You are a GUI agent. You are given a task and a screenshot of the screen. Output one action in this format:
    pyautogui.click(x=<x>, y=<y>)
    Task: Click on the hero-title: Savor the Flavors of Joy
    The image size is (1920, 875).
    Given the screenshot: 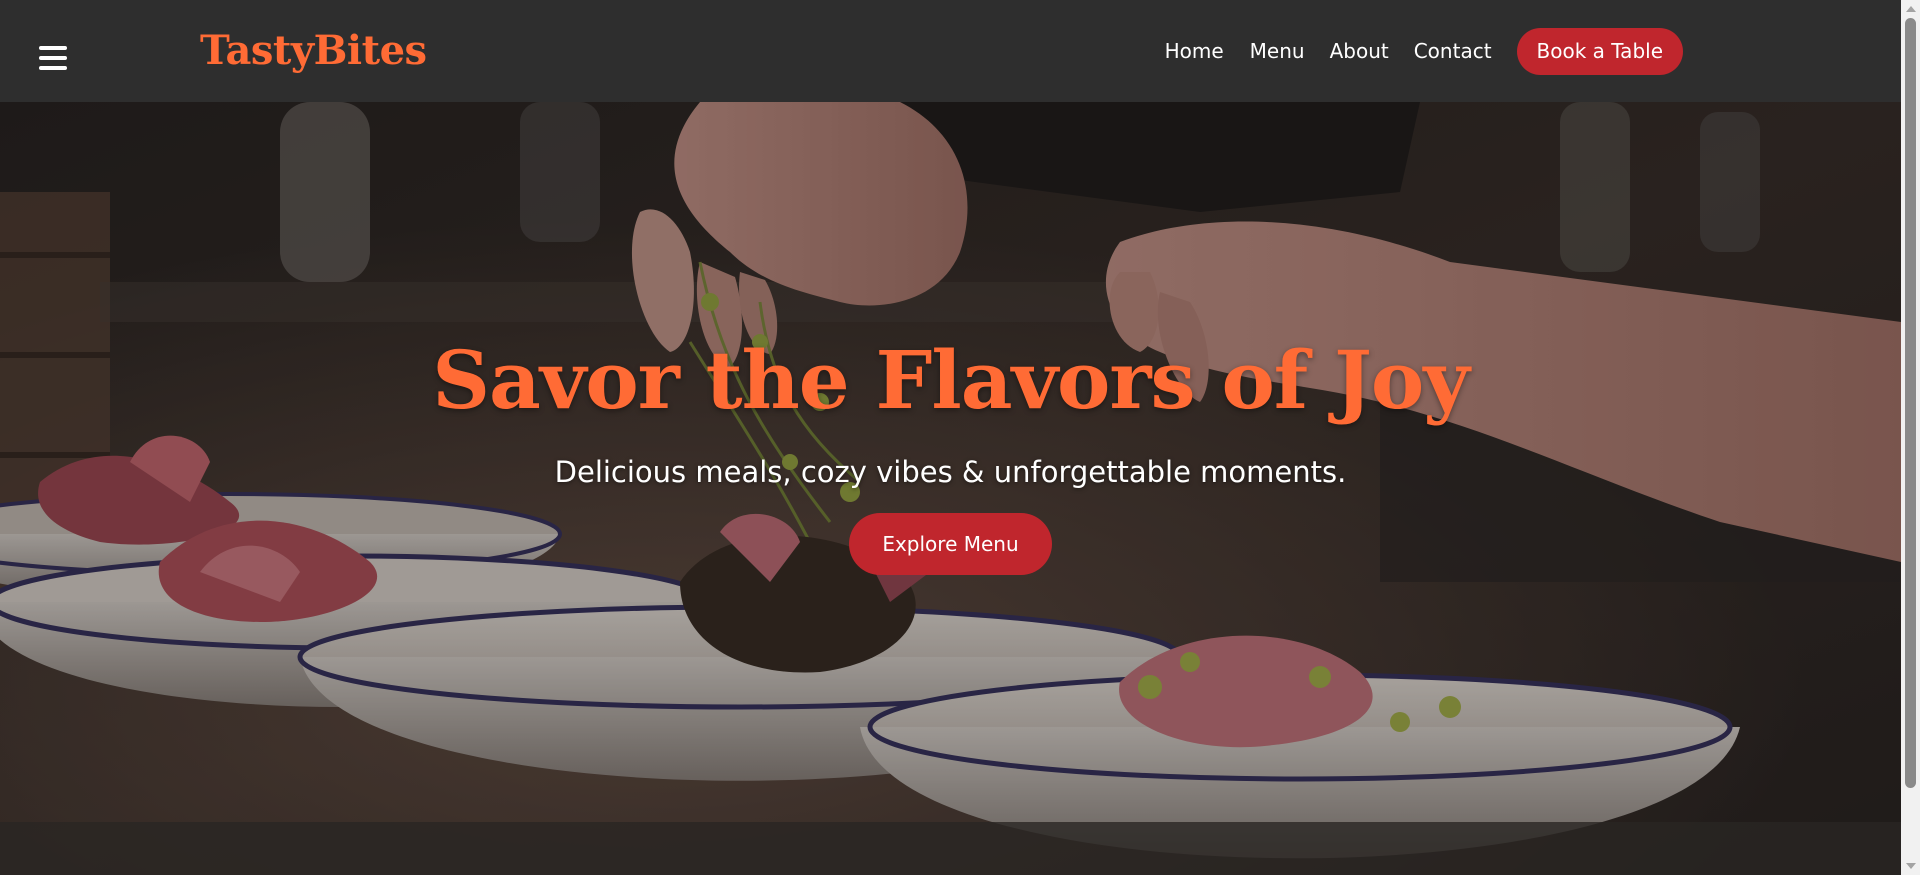 What is the action you would take?
    pyautogui.click(x=951, y=380)
    